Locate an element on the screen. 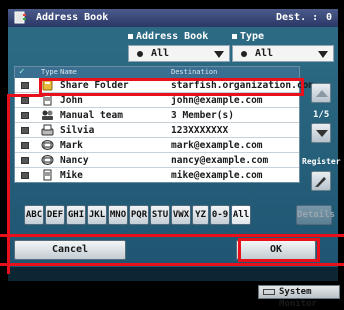  table-header: ✓ Type Name Destination is located at coordinates (157, 72).